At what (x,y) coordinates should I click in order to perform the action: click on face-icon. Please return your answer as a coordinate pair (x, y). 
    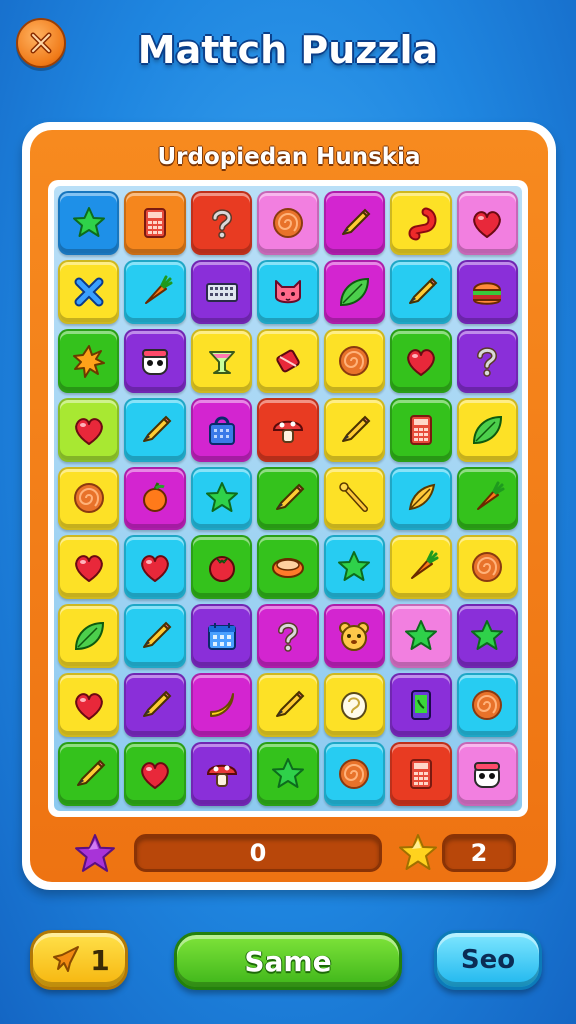
    Looking at the image, I should click on (155, 361).